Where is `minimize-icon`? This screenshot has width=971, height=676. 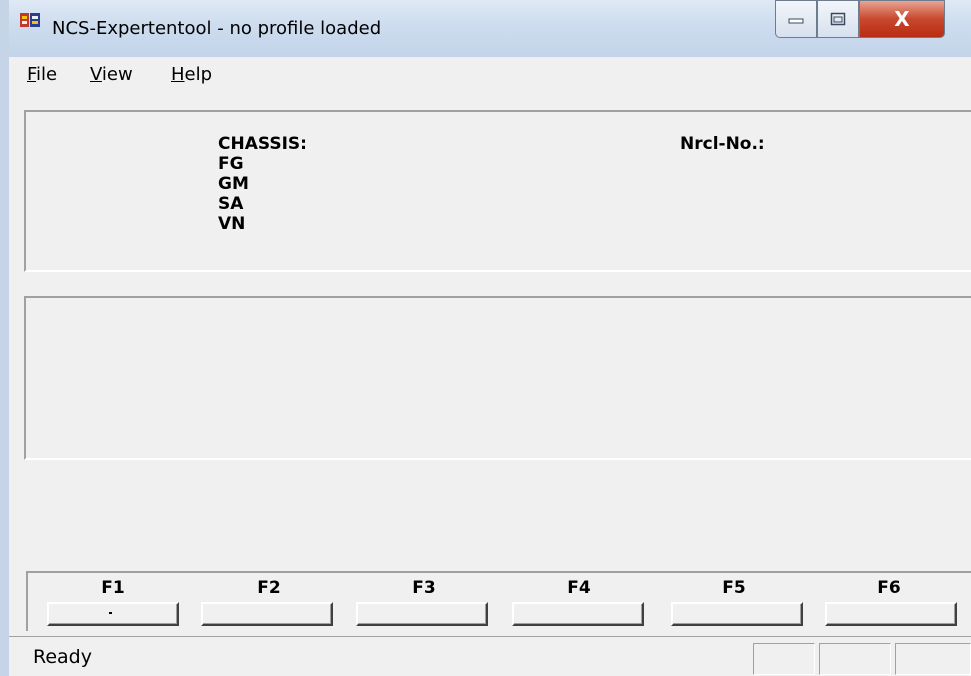 minimize-icon is located at coordinates (796, 21).